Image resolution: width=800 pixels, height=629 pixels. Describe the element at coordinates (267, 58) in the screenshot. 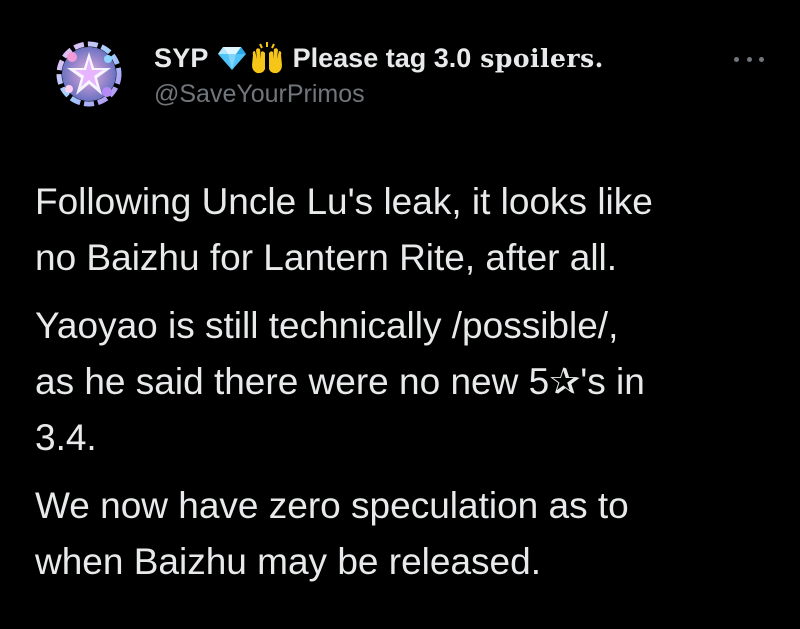

I see `raising-hands-emoji-icon` at that location.